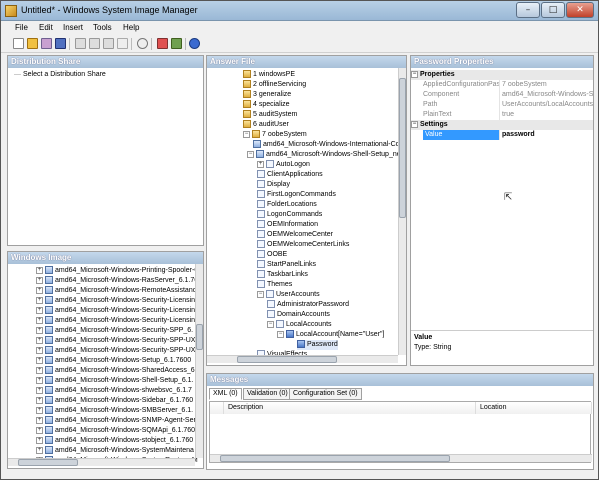  What do you see at coordinates (113, 361) in the screenshot?
I see `image-component-item: + amd64_Microsoft-Windows-Setup_6.1.7600` at bounding box center [113, 361].